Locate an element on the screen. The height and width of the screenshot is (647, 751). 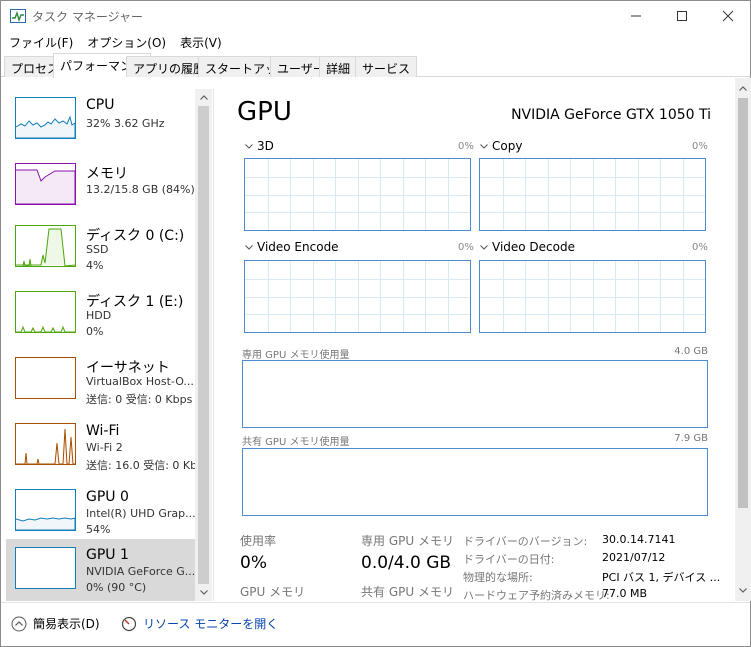
engine-selector-video-encode: Video Encode is located at coordinates (292, 247).